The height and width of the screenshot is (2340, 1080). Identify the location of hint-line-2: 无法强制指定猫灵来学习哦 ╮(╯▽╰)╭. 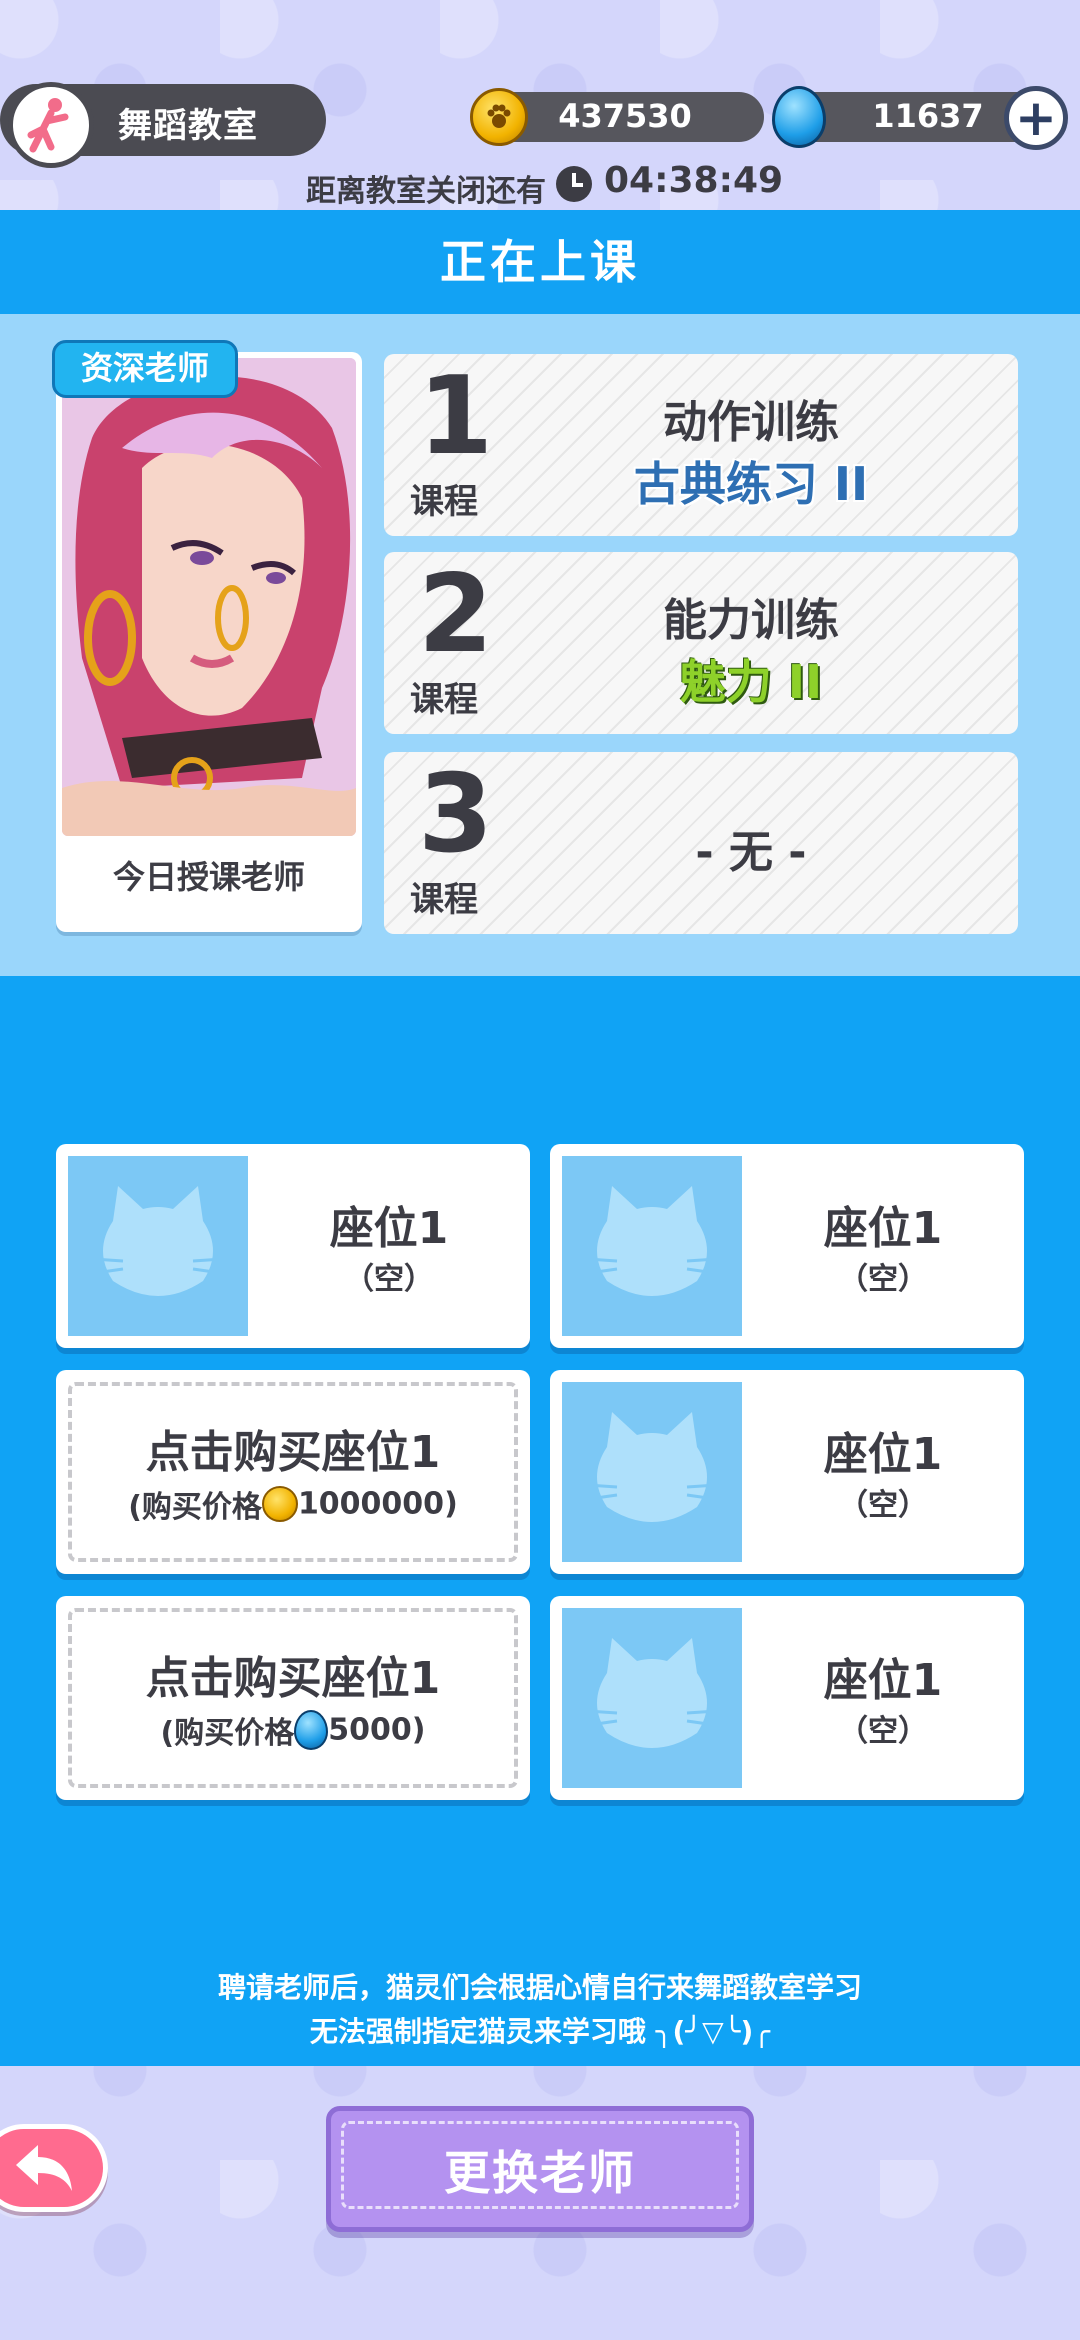
(540, 2031).